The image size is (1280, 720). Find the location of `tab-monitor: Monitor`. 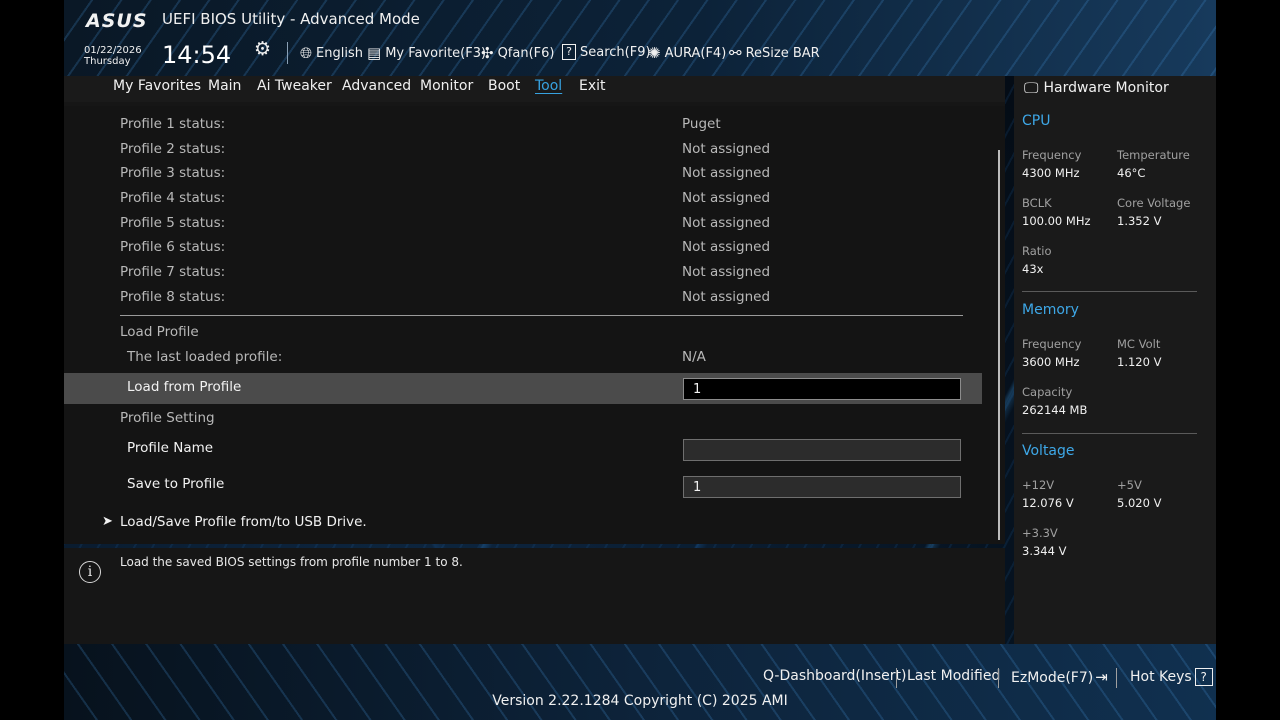

tab-monitor: Monitor is located at coordinates (446, 86).